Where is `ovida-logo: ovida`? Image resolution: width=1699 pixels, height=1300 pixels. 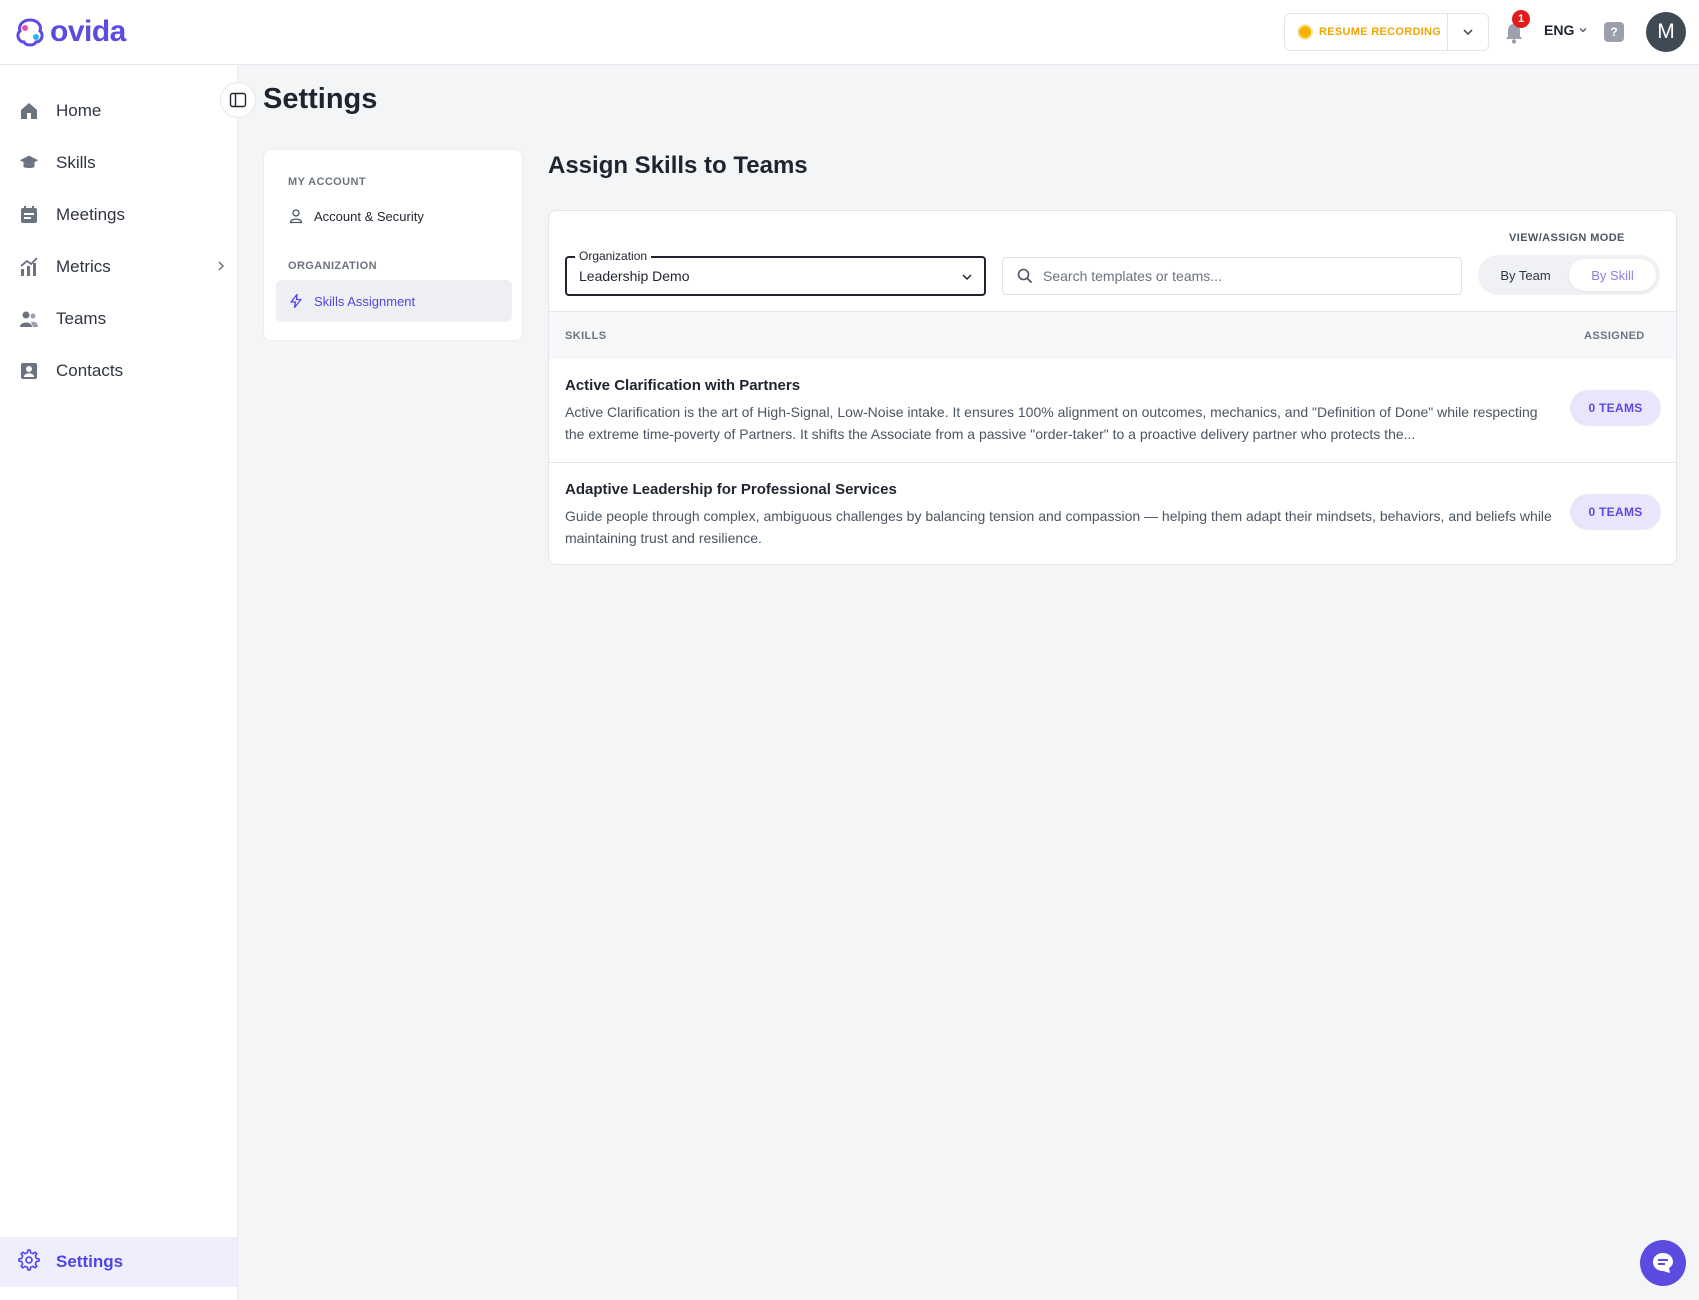 ovida-logo: ovida is located at coordinates (70, 32).